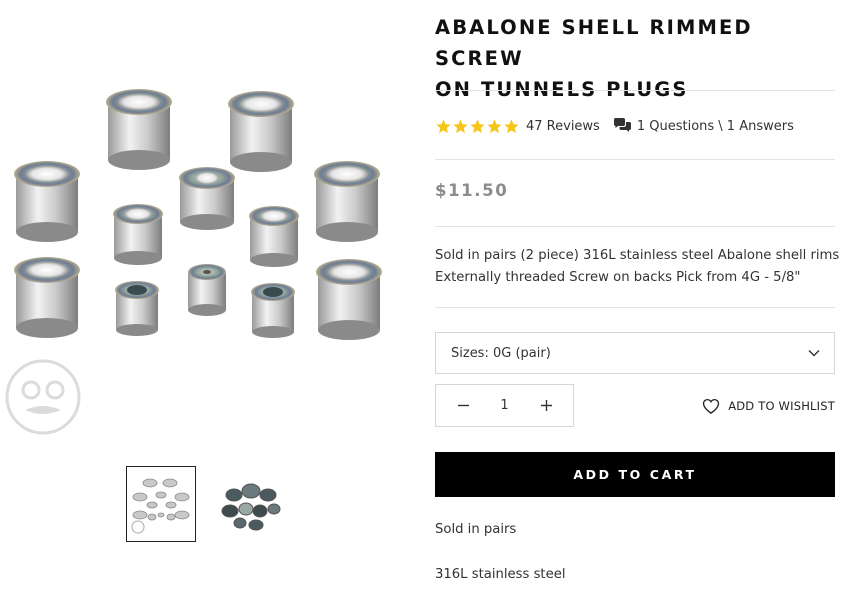 The image size is (853, 606). I want to click on chat-bubbles-icon, so click(622, 125).